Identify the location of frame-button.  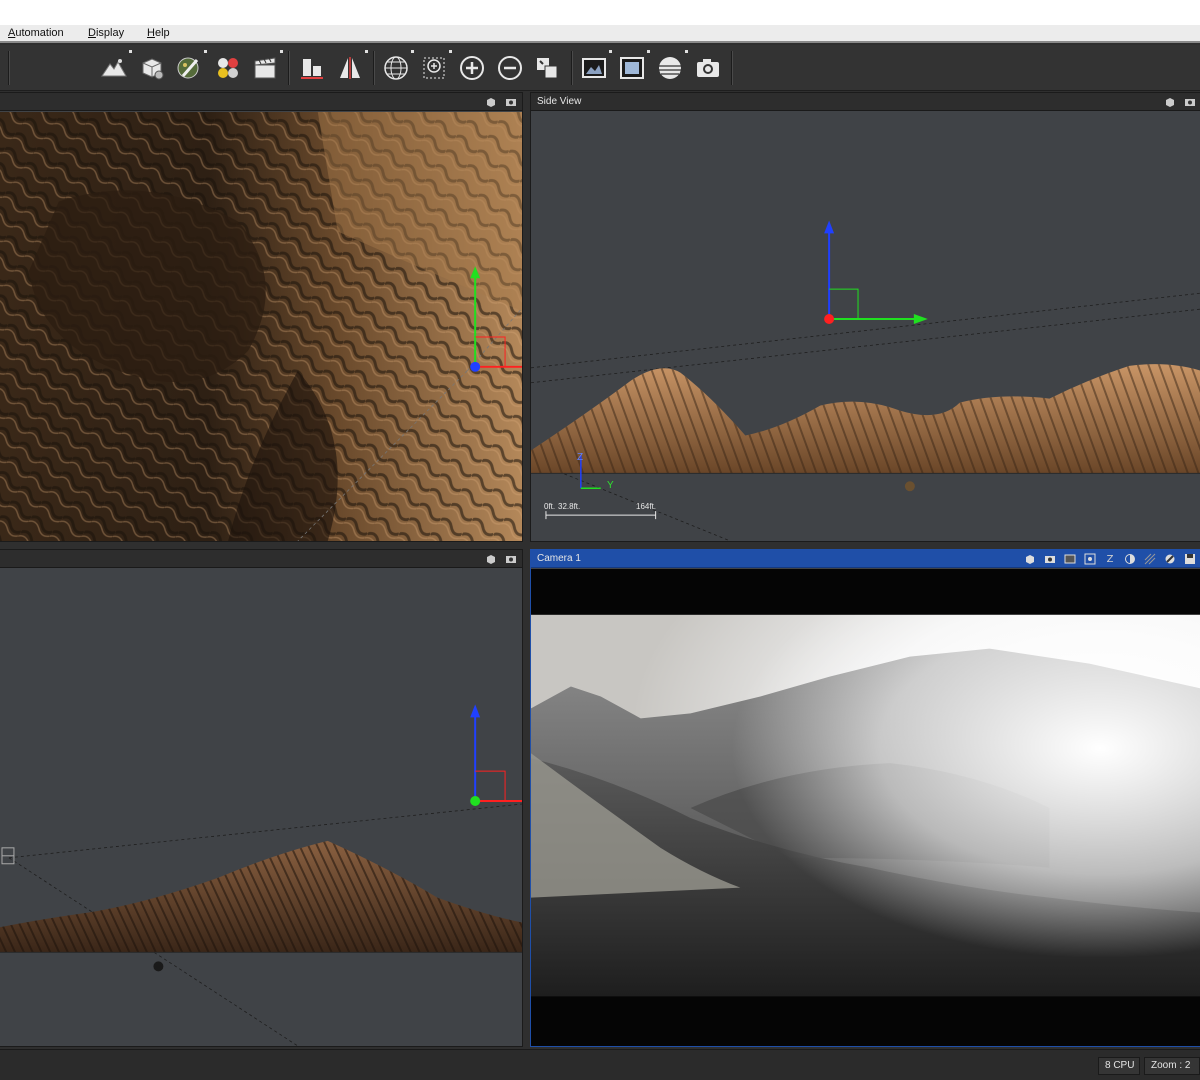
(633, 67).